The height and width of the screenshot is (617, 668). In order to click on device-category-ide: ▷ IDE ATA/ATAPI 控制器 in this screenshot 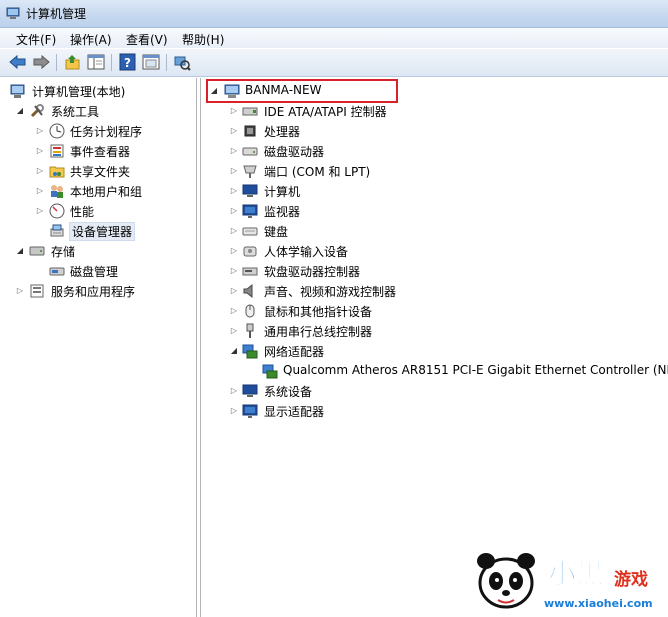, I will do `click(442, 111)`.